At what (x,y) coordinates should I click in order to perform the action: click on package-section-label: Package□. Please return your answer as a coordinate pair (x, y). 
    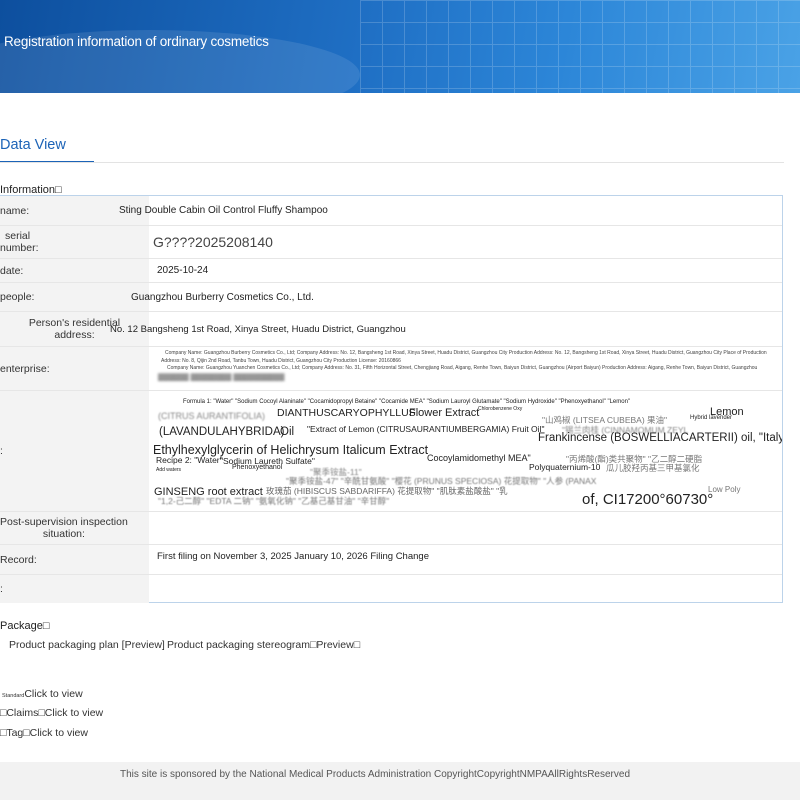
    Looking at the image, I should click on (24, 626).